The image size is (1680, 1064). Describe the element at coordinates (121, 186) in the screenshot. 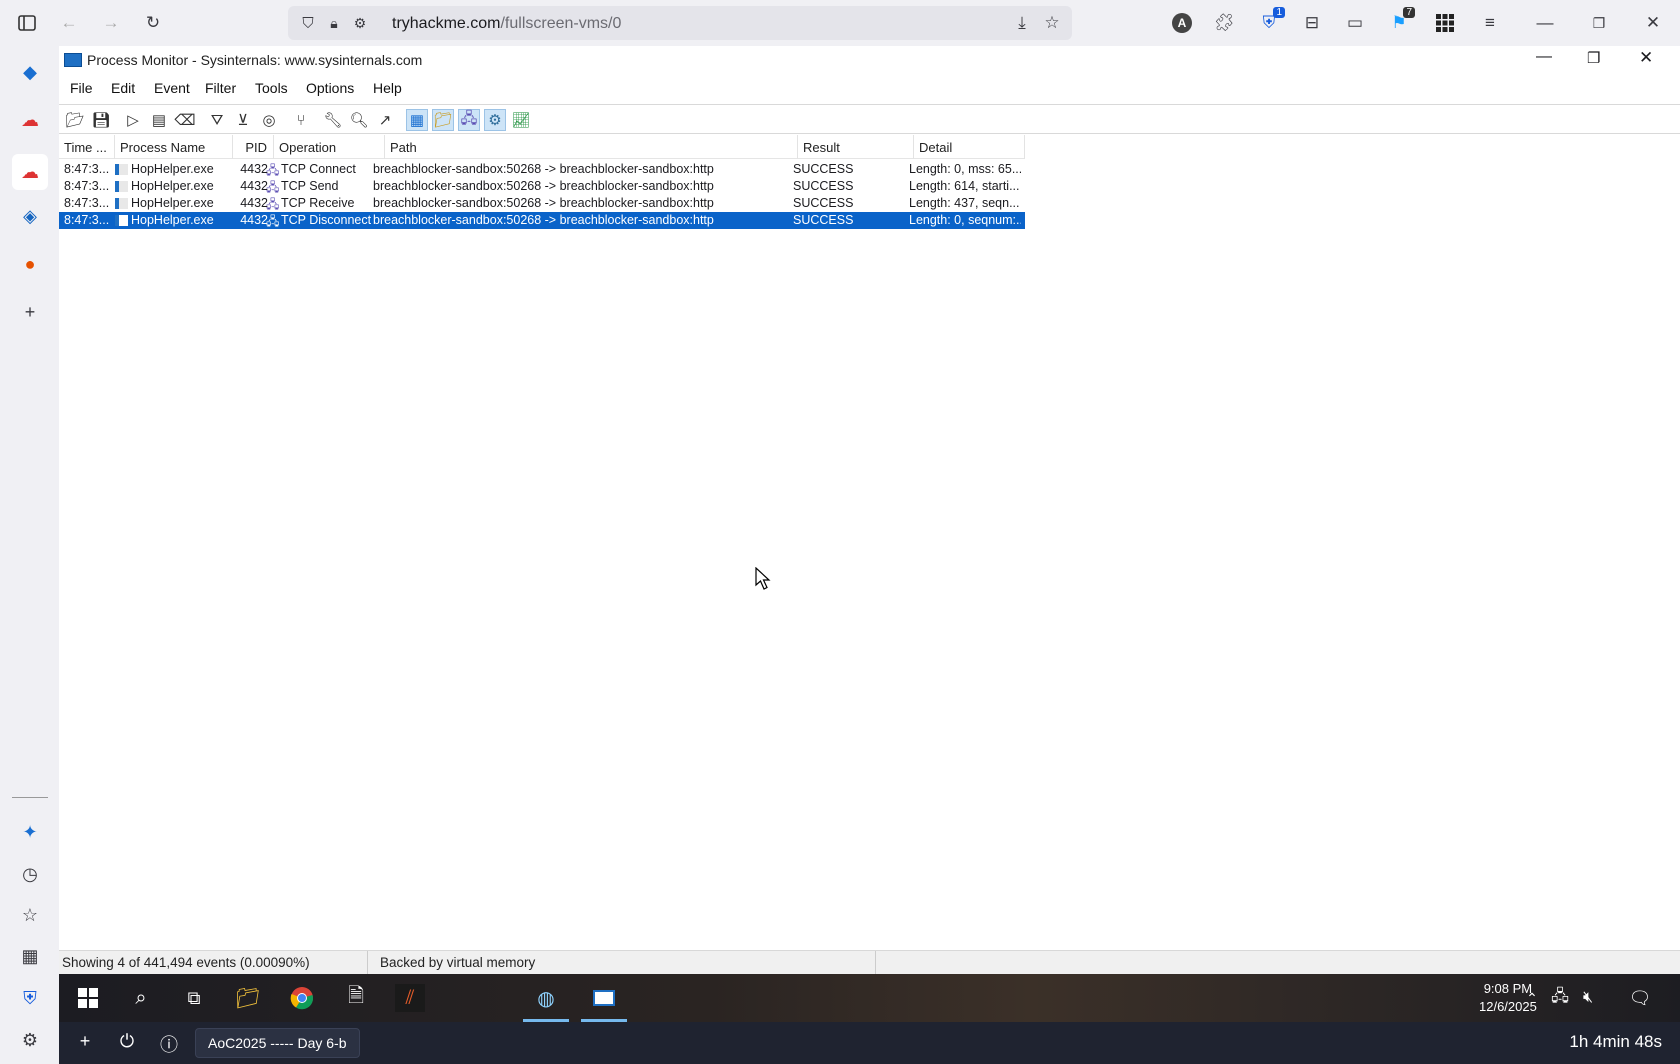

I see `process-icon` at that location.